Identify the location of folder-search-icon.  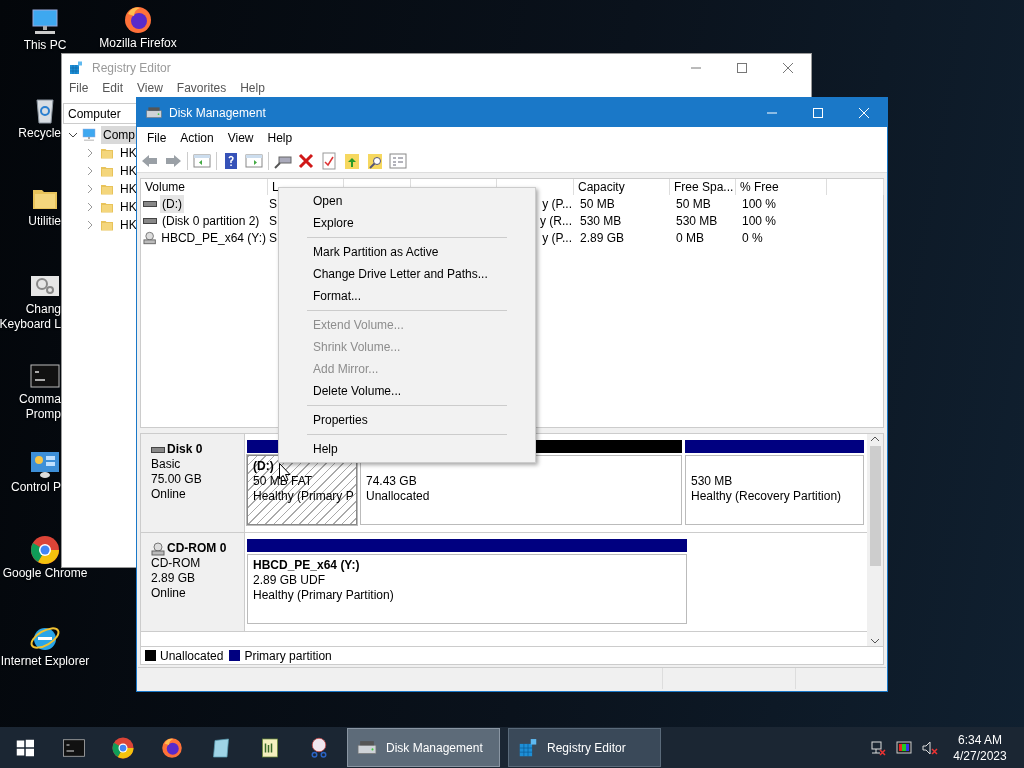
(375, 160).